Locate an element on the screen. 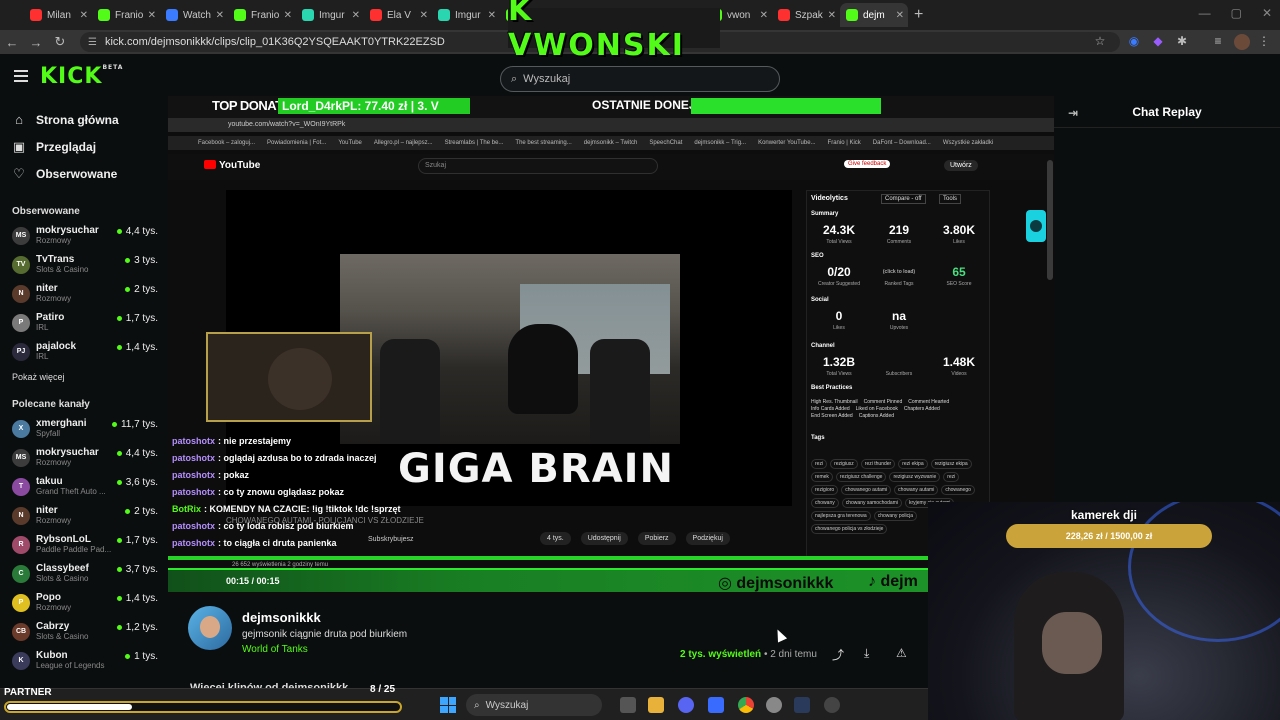 This screenshot has width=1280, height=720. browser-tab: Szpak ✕ is located at coordinates (806, 15).